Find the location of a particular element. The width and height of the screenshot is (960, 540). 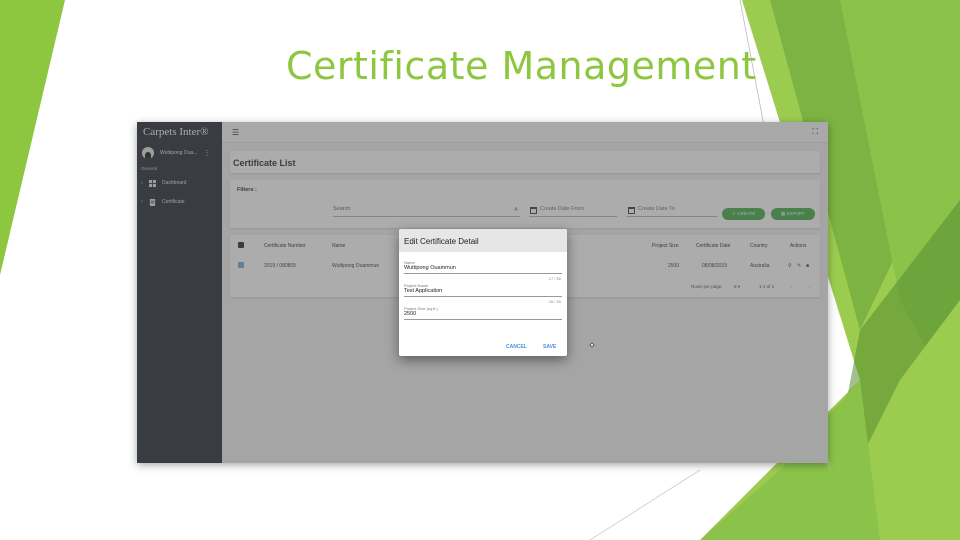

name-field-underline is located at coordinates (483, 273).